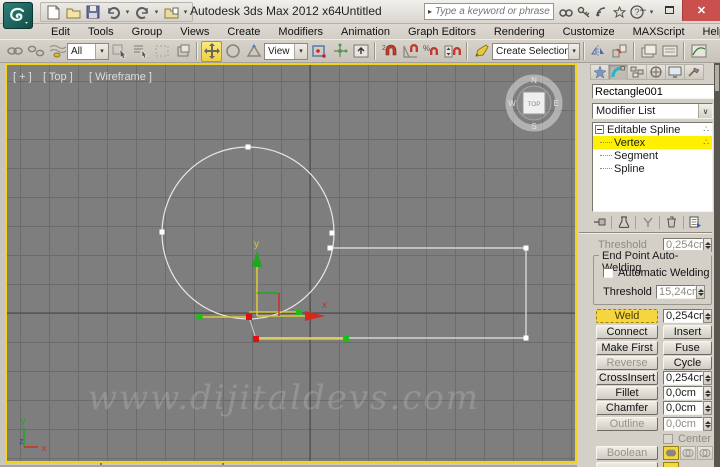  Describe the element at coordinates (627, 464) in the screenshot. I see `mirror-button-clipped` at that location.